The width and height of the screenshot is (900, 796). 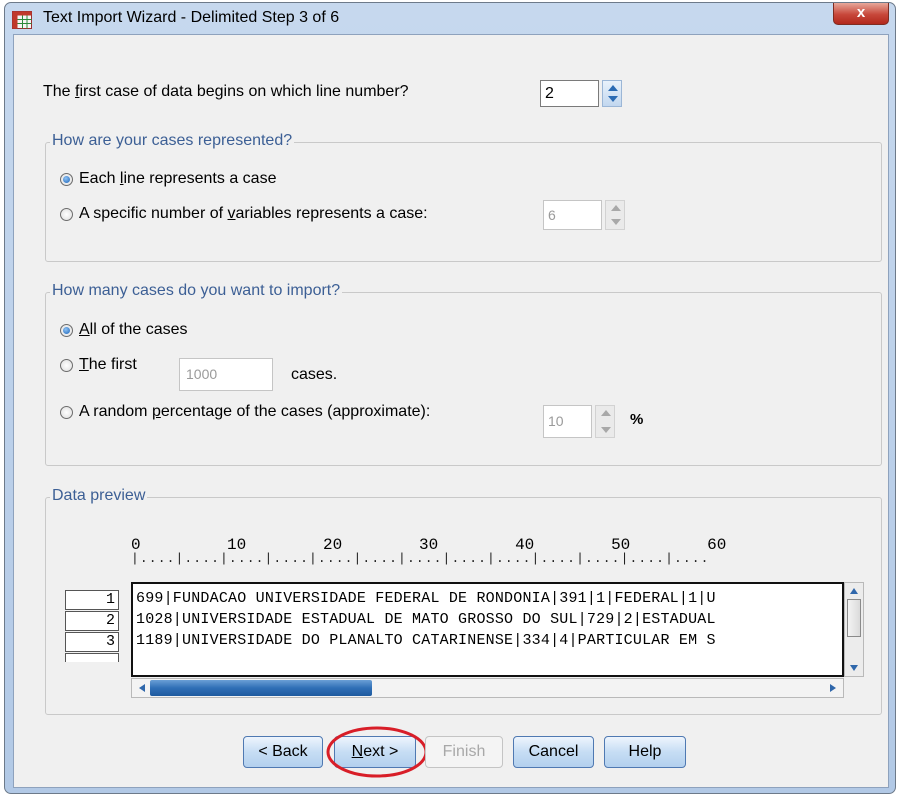 What do you see at coordinates (66, 412) in the screenshot?
I see `random-percentage-radio` at bounding box center [66, 412].